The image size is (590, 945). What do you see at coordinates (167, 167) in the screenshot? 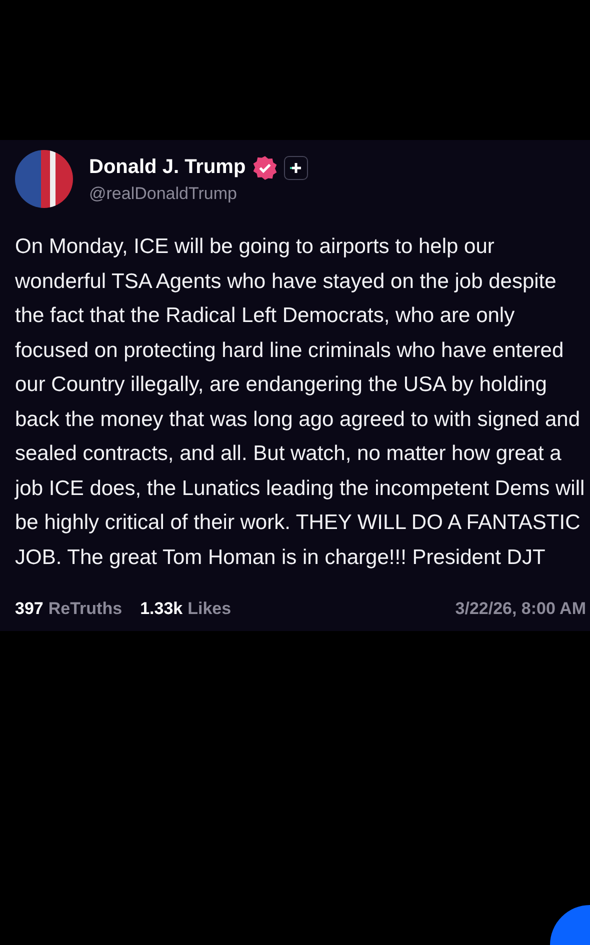
I see `author-name: Donald J. Trump` at bounding box center [167, 167].